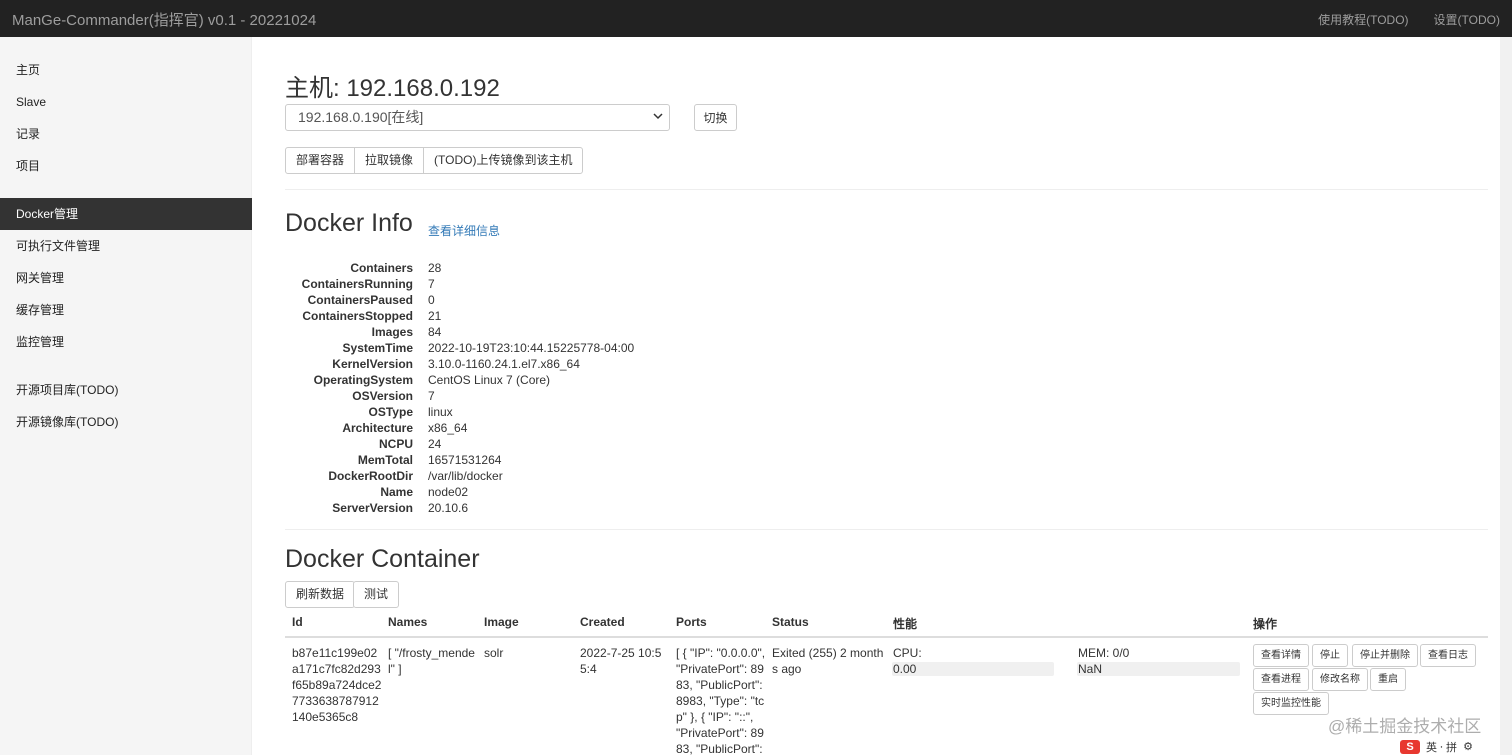 The height and width of the screenshot is (755, 1512). Describe the element at coordinates (448, 492) in the screenshot. I see `info-value: node02` at that location.